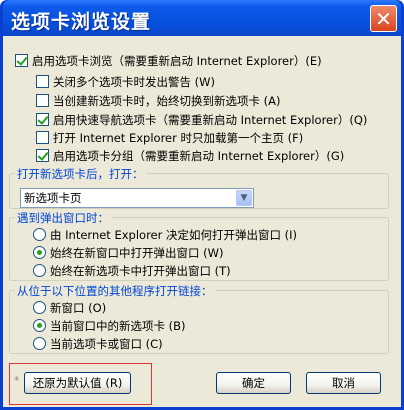 Image resolution: width=404 pixels, height=410 pixels. Describe the element at coordinates (118, 325) in the screenshot. I see `links-new-tab-label: 当前窗口中的新选项卡 (B)` at that location.